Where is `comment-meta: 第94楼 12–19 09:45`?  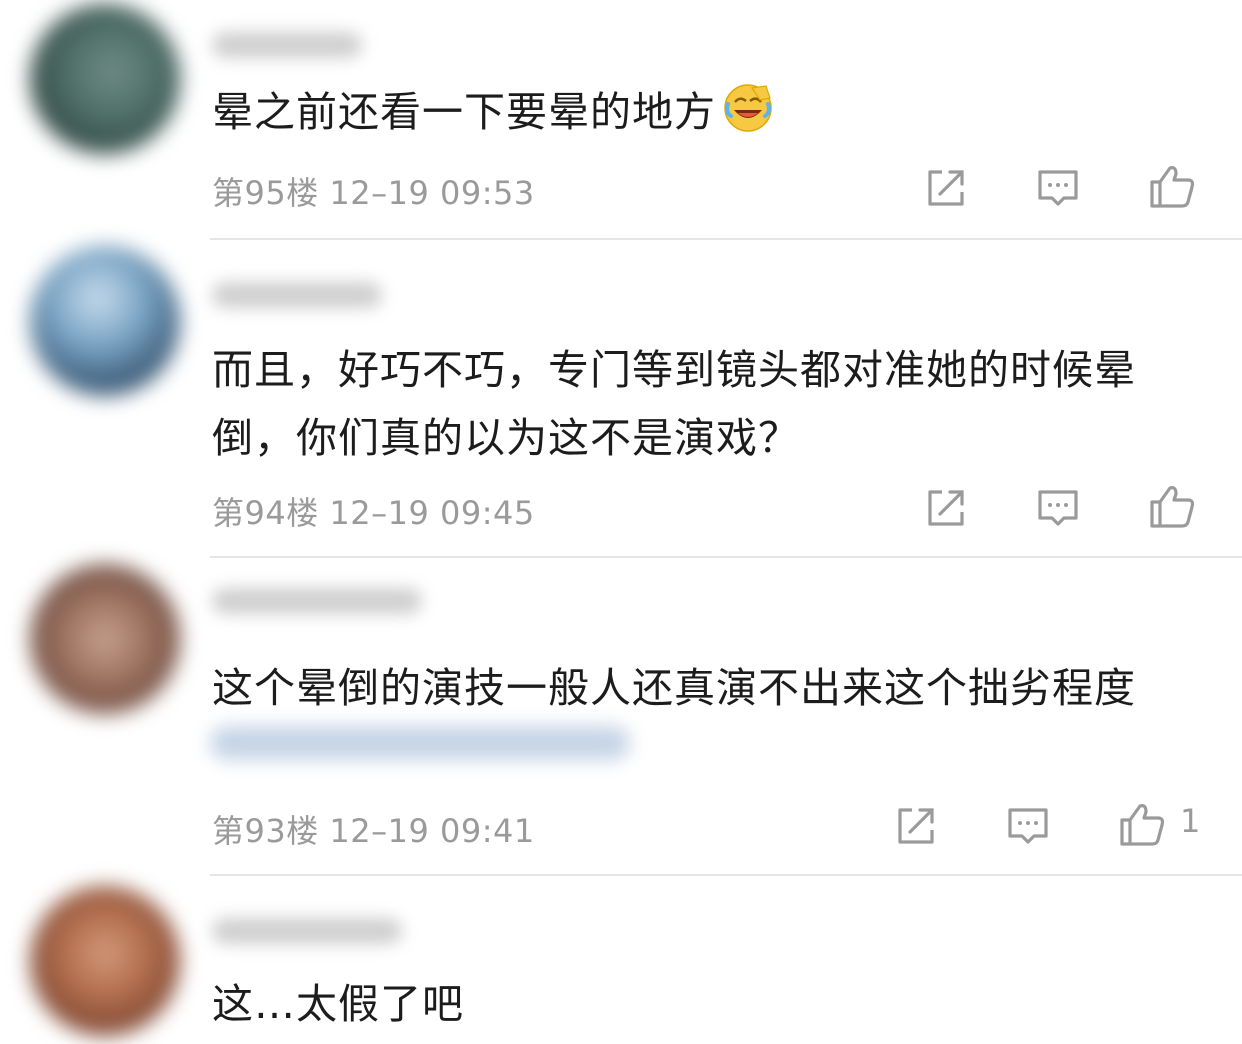
comment-meta: 第94楼 12–19 09:45 is located at coordinates (373, 511).